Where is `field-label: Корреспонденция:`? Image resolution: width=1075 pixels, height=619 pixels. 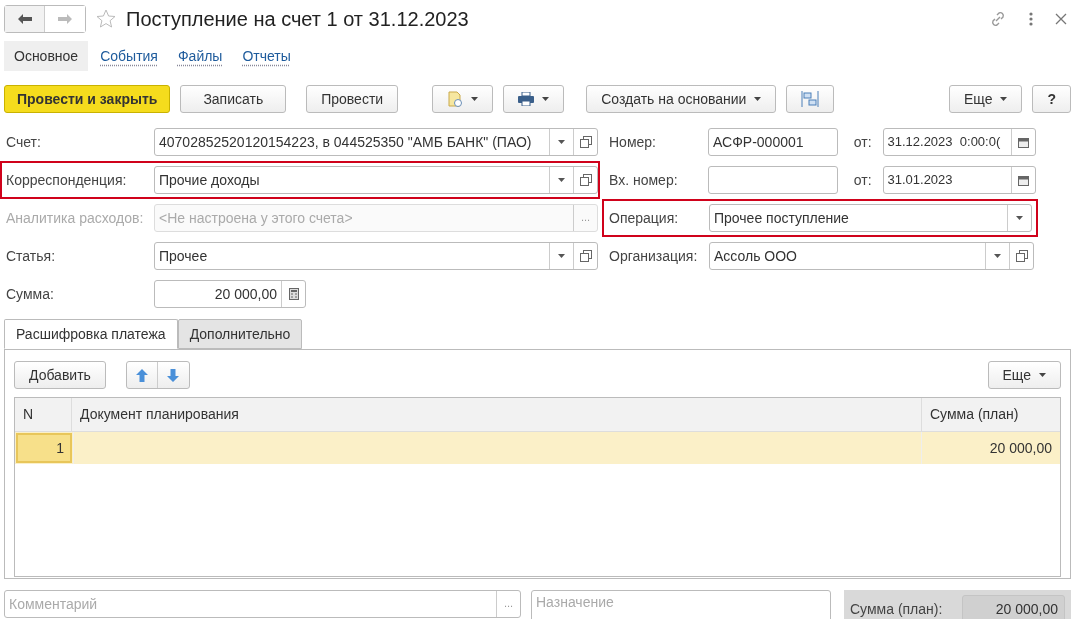
field-label: Корреспонденция: is located at coordinates (67, 180).